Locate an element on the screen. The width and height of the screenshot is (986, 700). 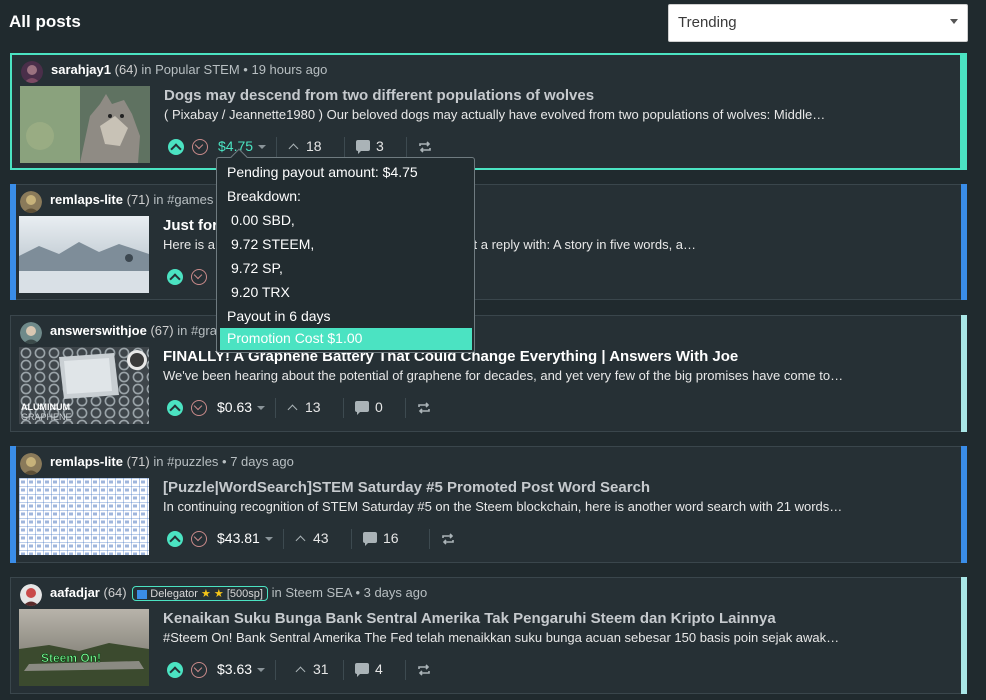
vote-count: 43 is located at coordinates (312, 538).